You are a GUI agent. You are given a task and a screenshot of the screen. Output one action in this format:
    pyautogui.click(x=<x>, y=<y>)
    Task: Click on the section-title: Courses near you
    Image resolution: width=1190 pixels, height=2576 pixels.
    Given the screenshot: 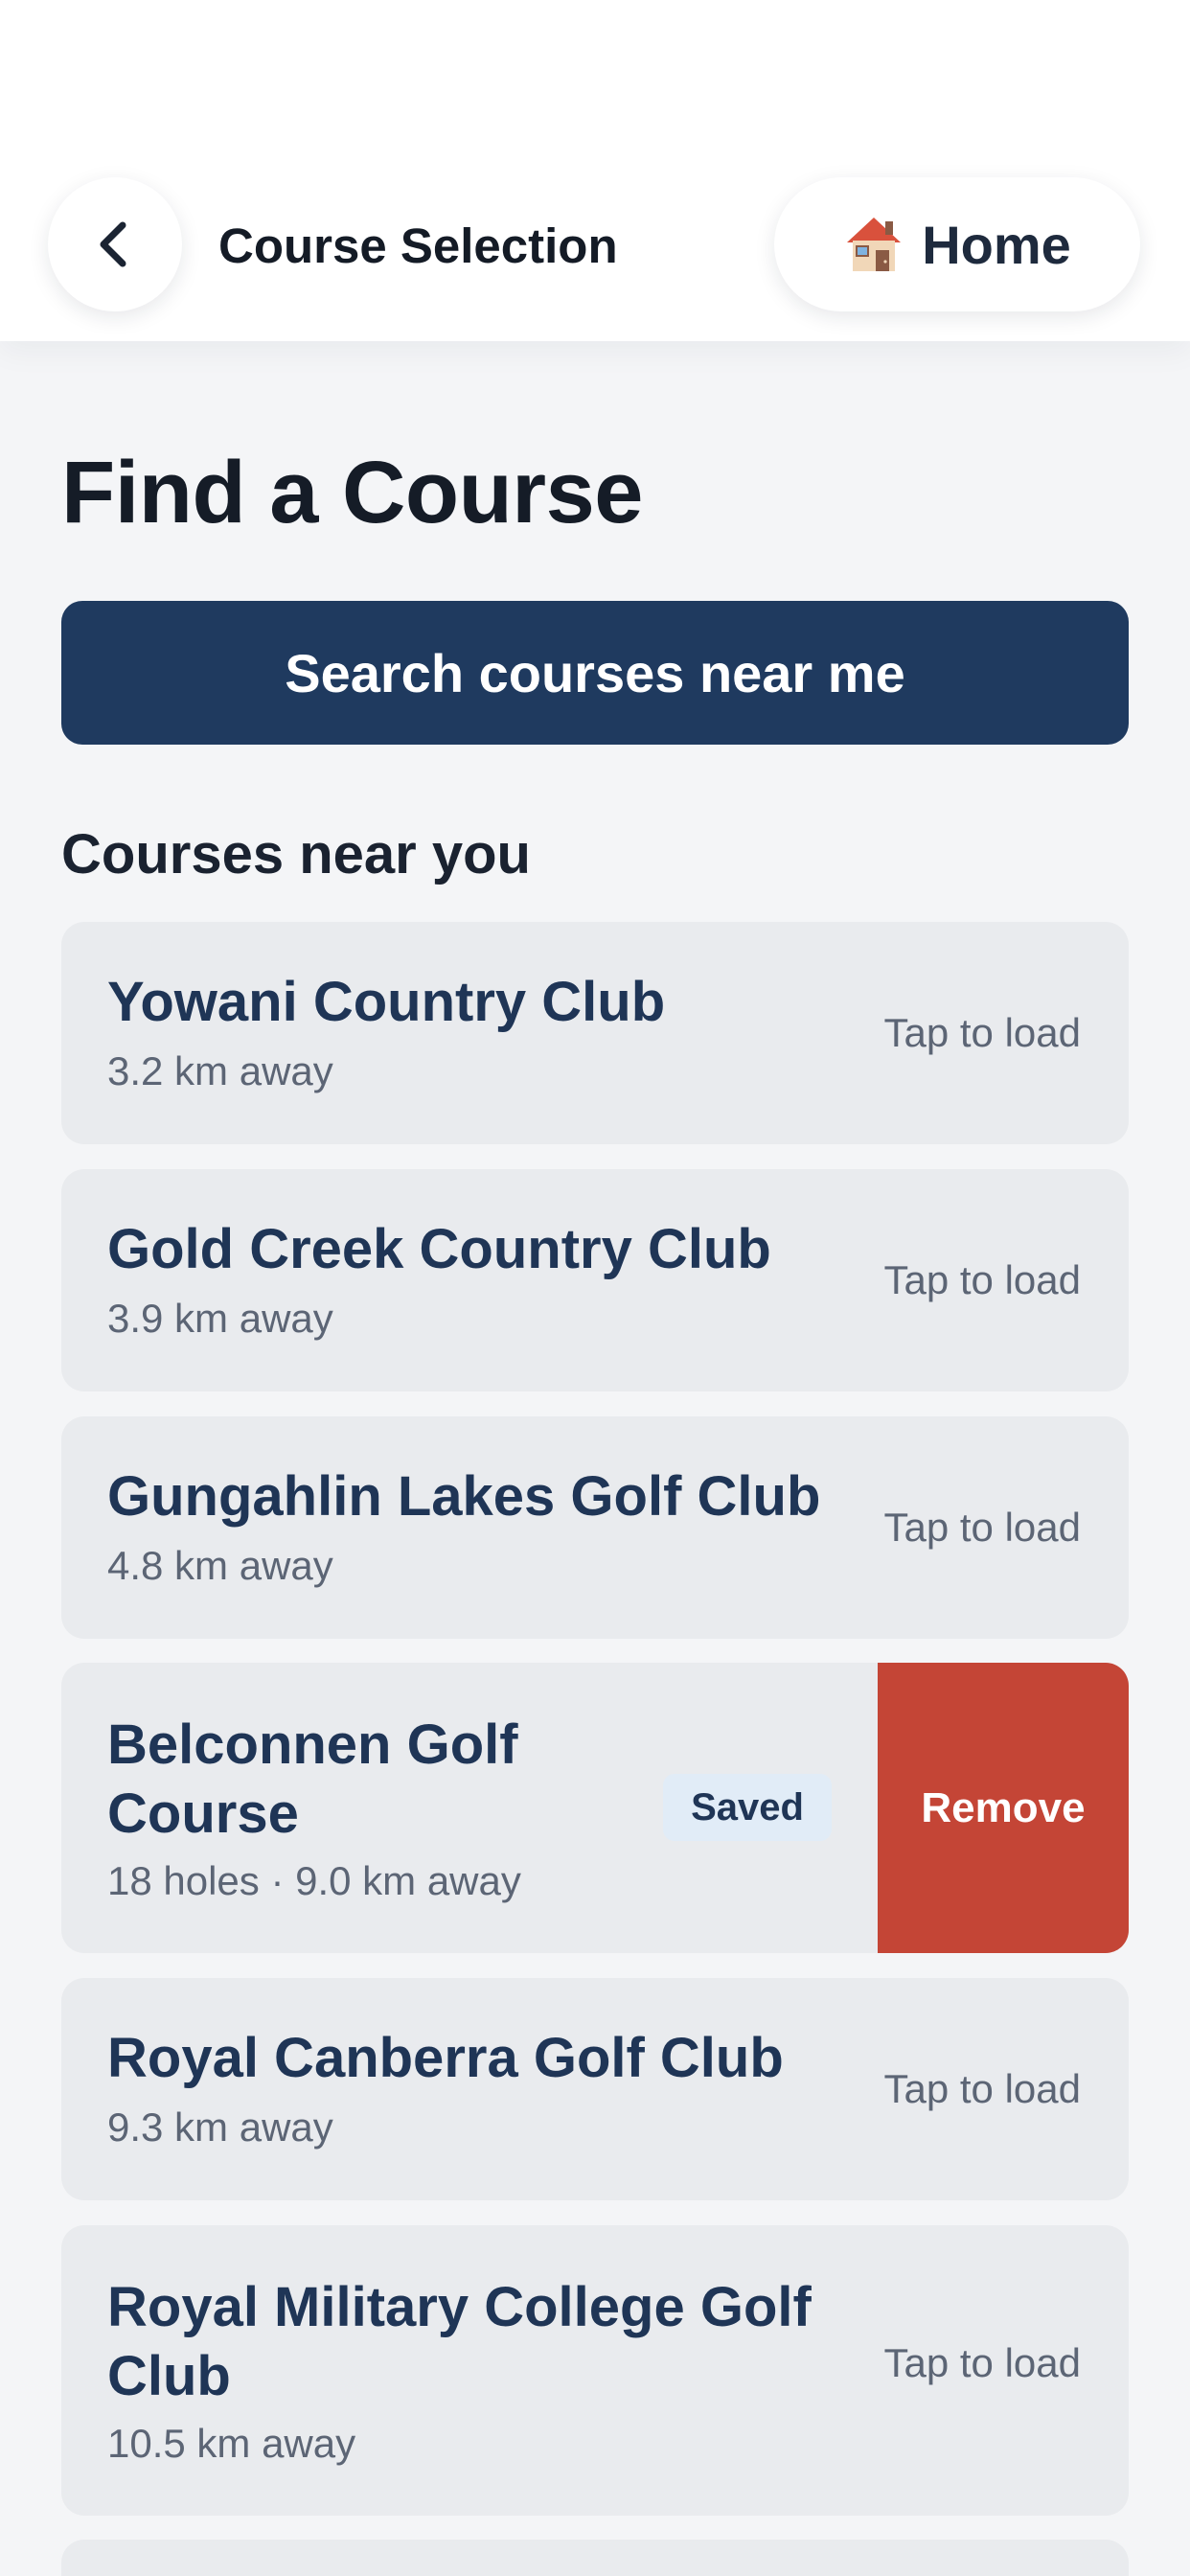 What is the action you would take?
    pyautogui.click(x=296, y=854)
    